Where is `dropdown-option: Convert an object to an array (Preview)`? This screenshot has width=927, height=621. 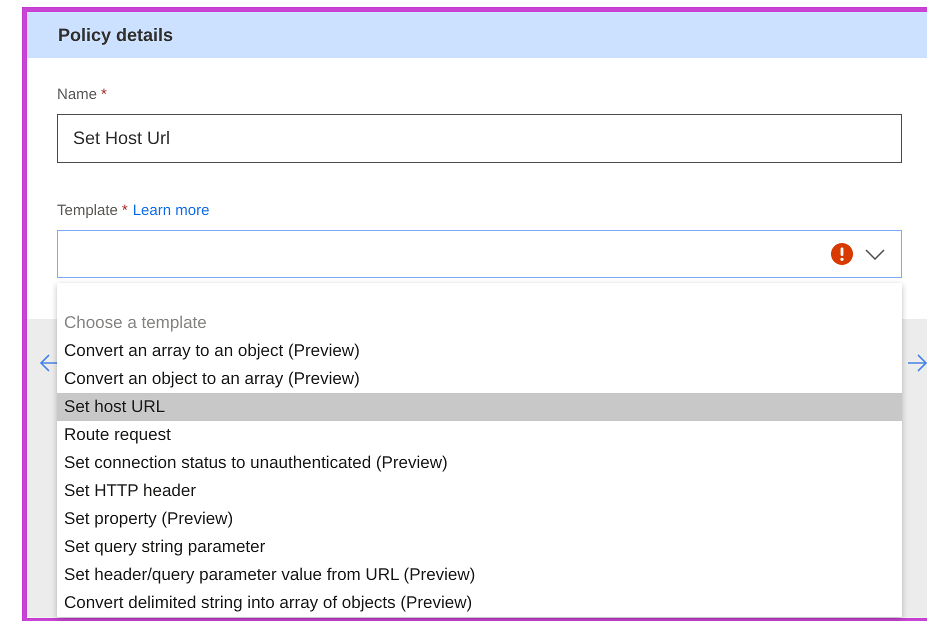 dropdown-option: Convert an object to an array (Preview) is located at coordinates (479, 379).